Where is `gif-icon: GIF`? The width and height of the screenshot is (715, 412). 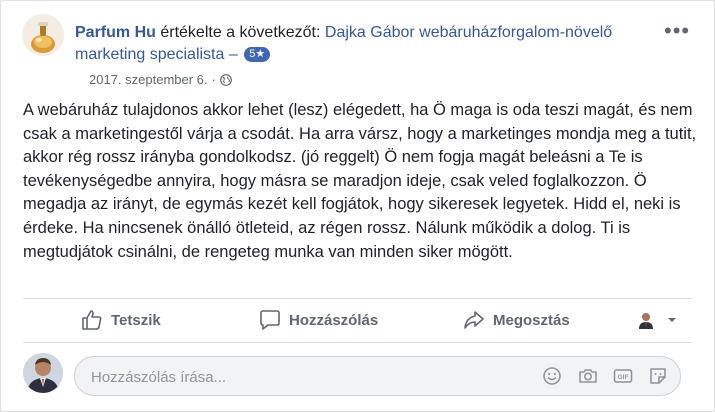
gif-icon: GIF is located at coordinates (623, 376).